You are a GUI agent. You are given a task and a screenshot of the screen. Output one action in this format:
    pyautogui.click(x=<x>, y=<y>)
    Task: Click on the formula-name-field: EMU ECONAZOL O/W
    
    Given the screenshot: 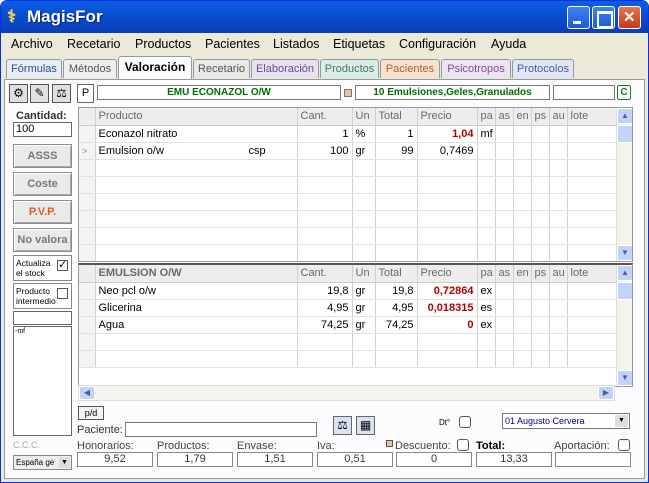 What is the action you would take?
    pyautogui.click(x=219, y=92)
    